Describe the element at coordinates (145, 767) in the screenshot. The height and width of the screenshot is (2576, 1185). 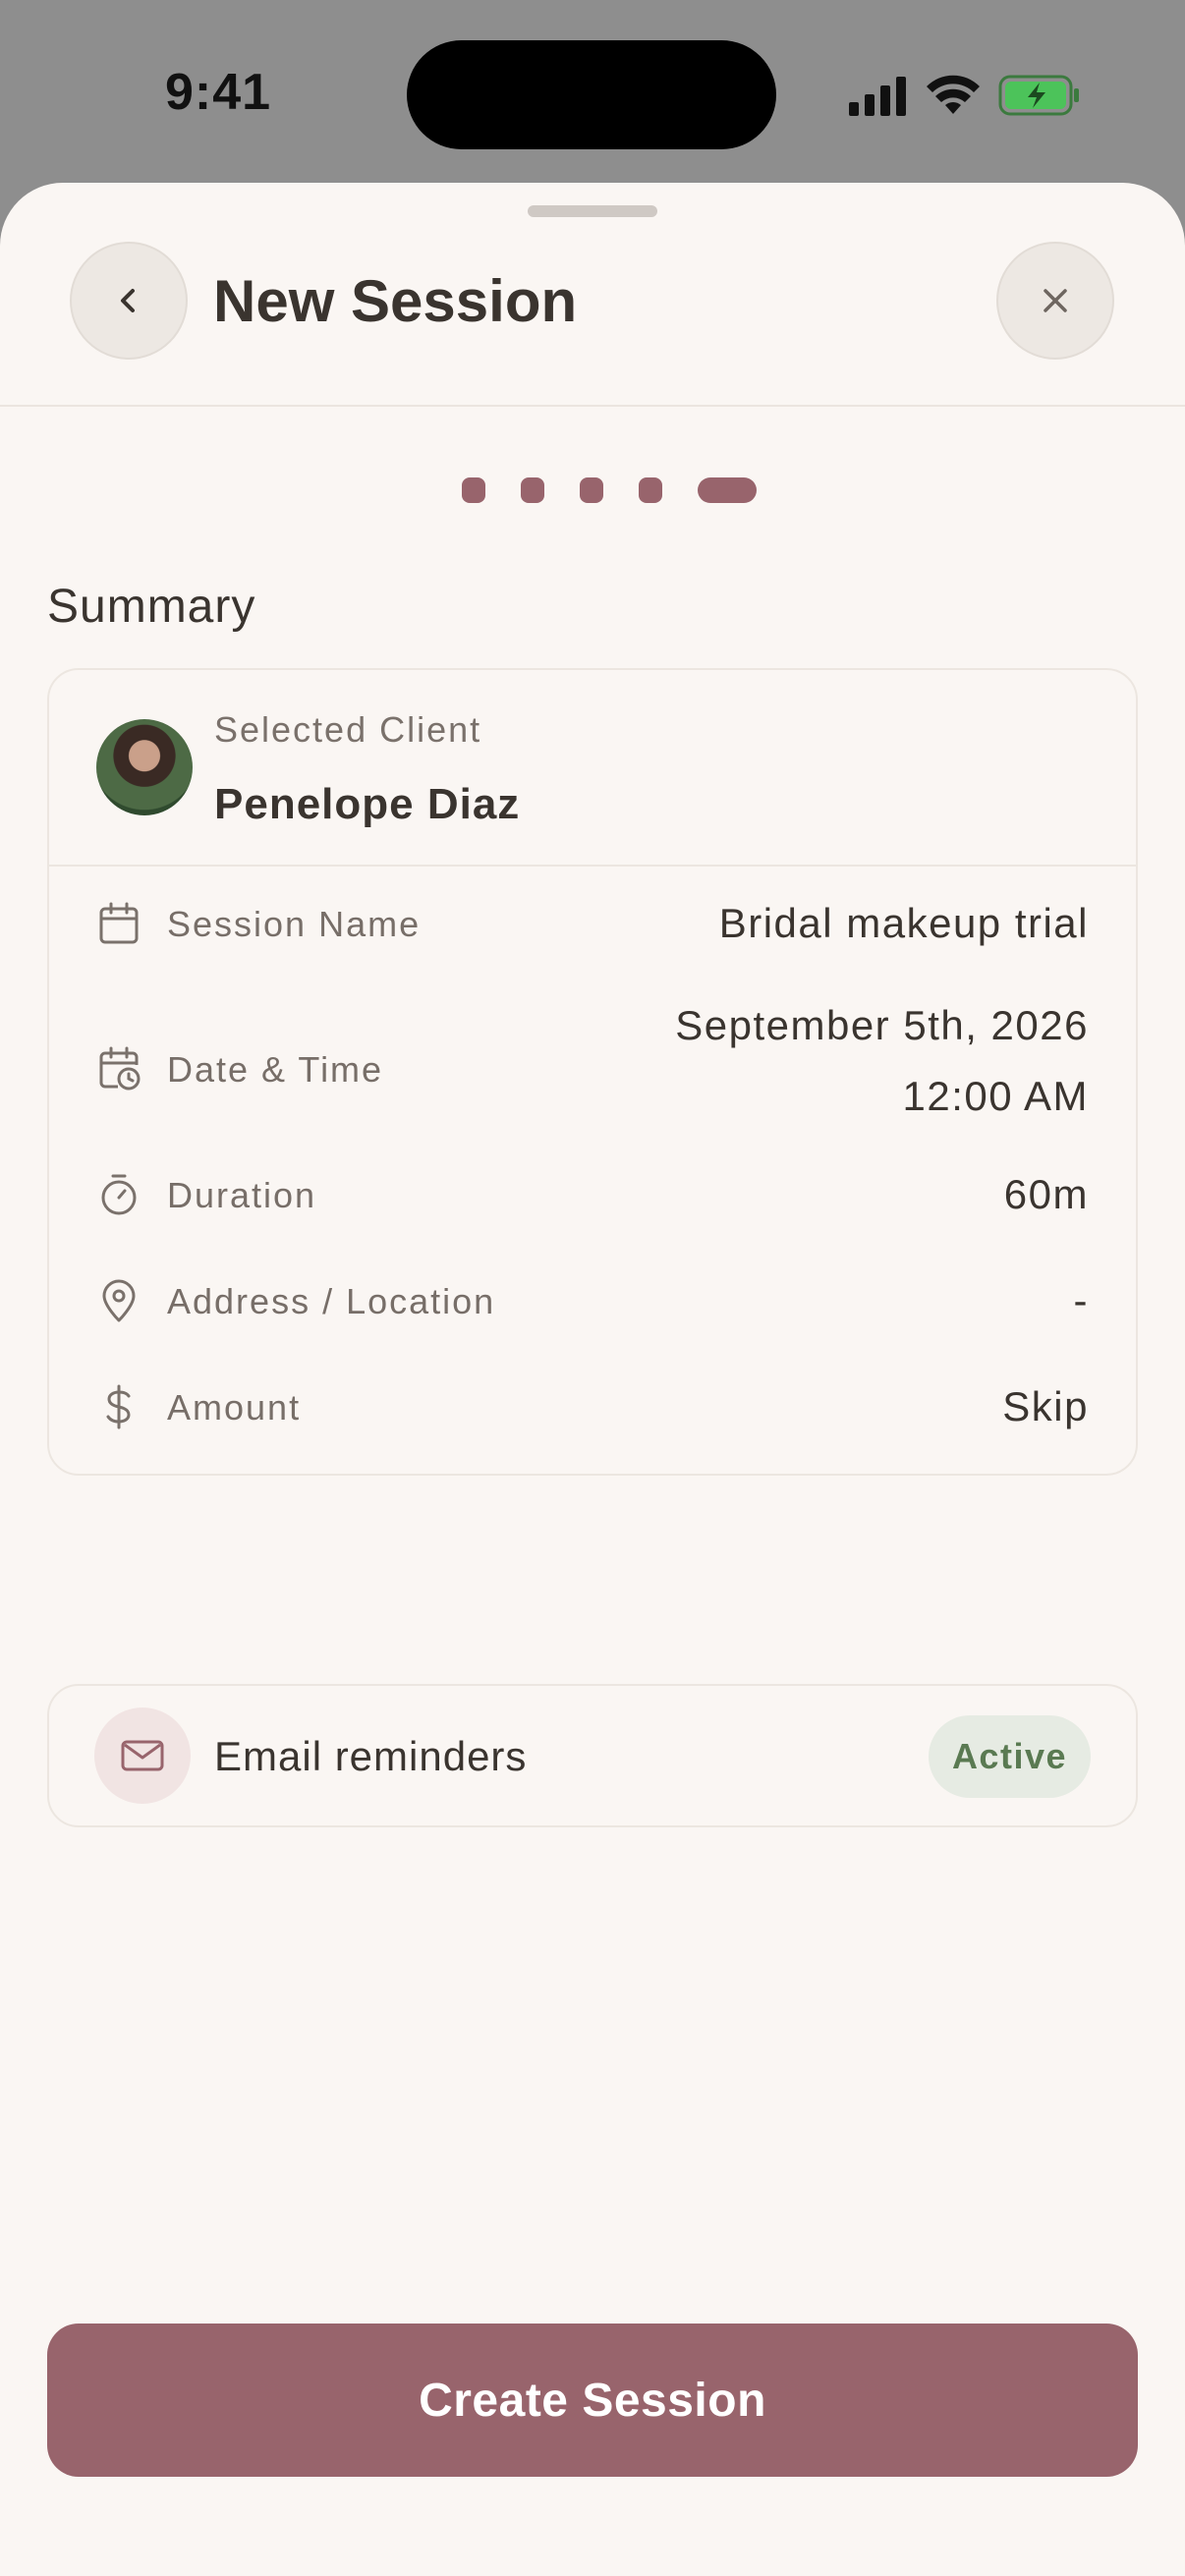
I see `avatar` at that location.